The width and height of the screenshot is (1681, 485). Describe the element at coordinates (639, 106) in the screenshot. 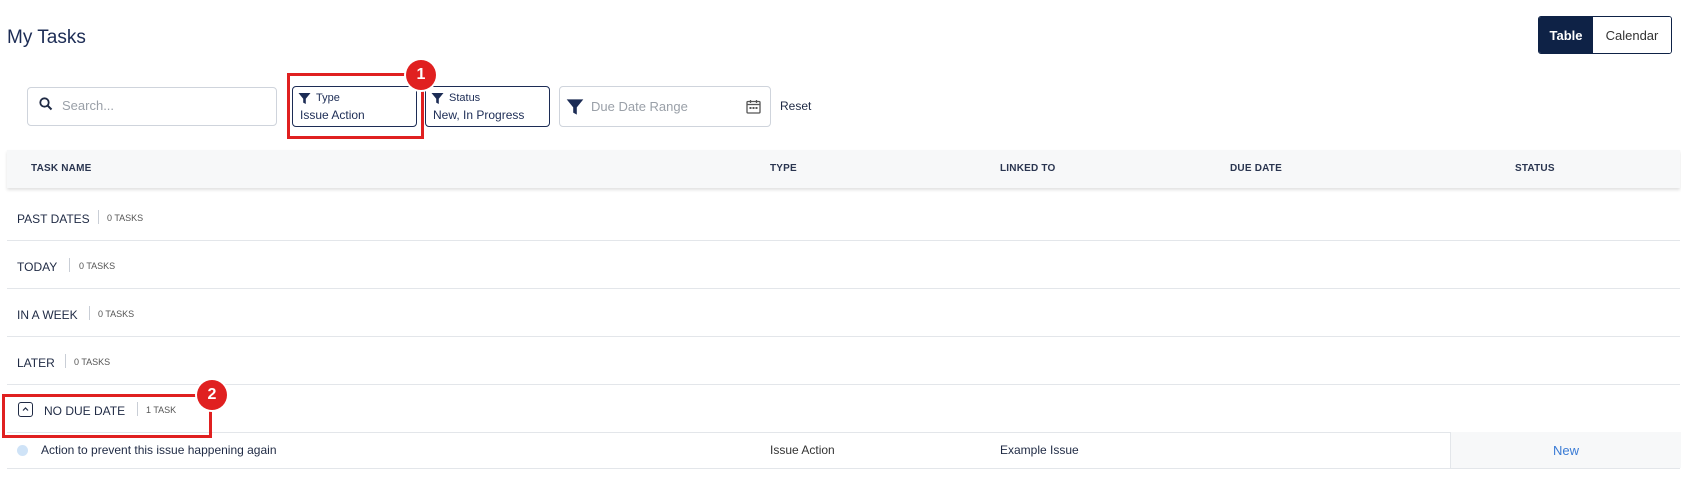

I see `due-date-range-placeholder: Due Date Range` at that location.